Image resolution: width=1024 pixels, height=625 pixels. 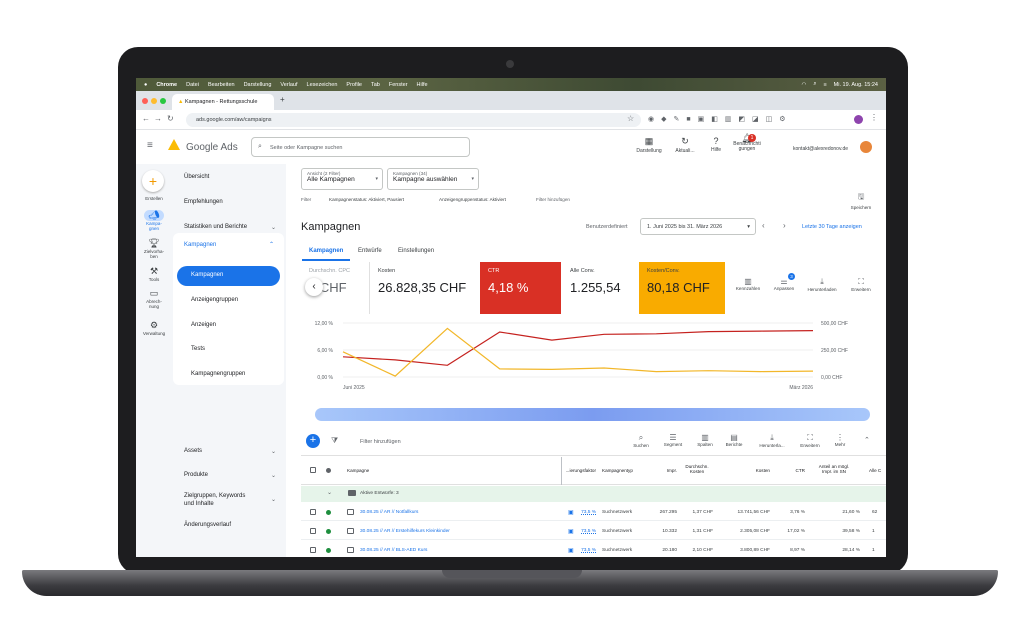 What do you see at coordinates (192, 85) in the screenshot?
I see `menu-item: Datei` at bounding box center [192, 85].